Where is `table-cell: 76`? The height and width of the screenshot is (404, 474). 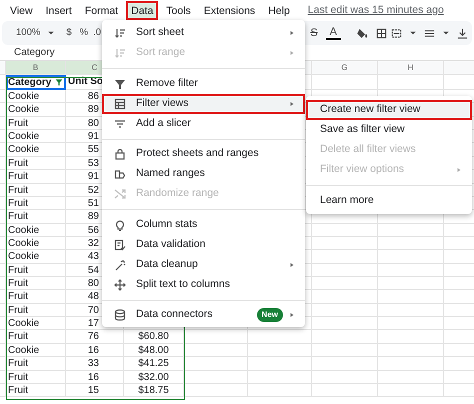 table-cell: 76 is located at coordinates (95, 337).